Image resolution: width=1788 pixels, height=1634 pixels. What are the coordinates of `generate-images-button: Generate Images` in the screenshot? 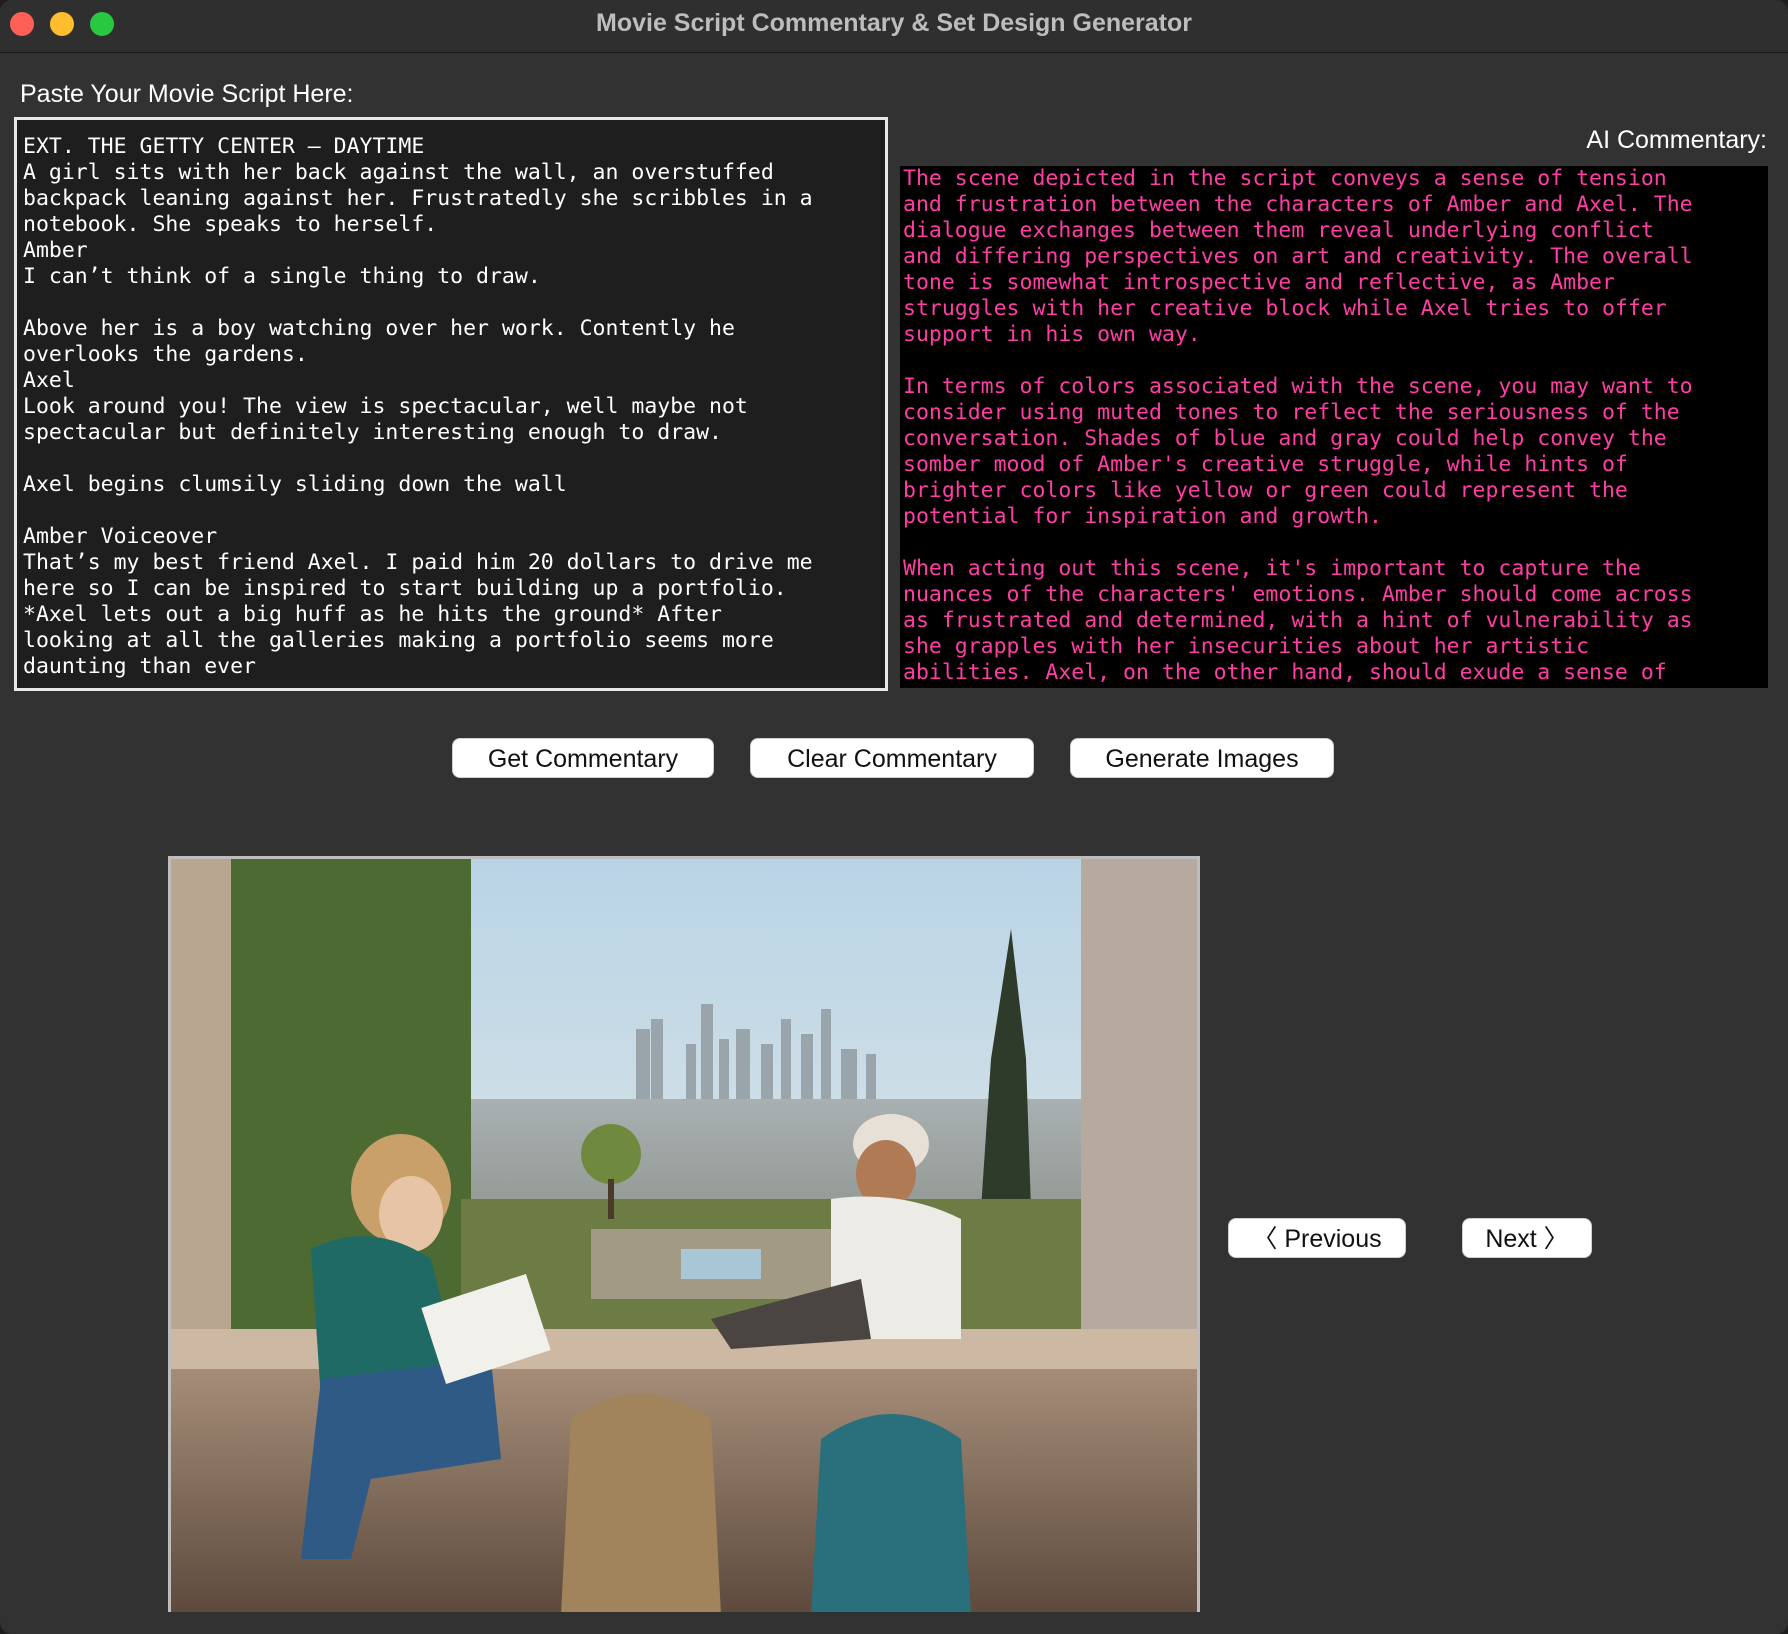 It's located at (1202, 758).